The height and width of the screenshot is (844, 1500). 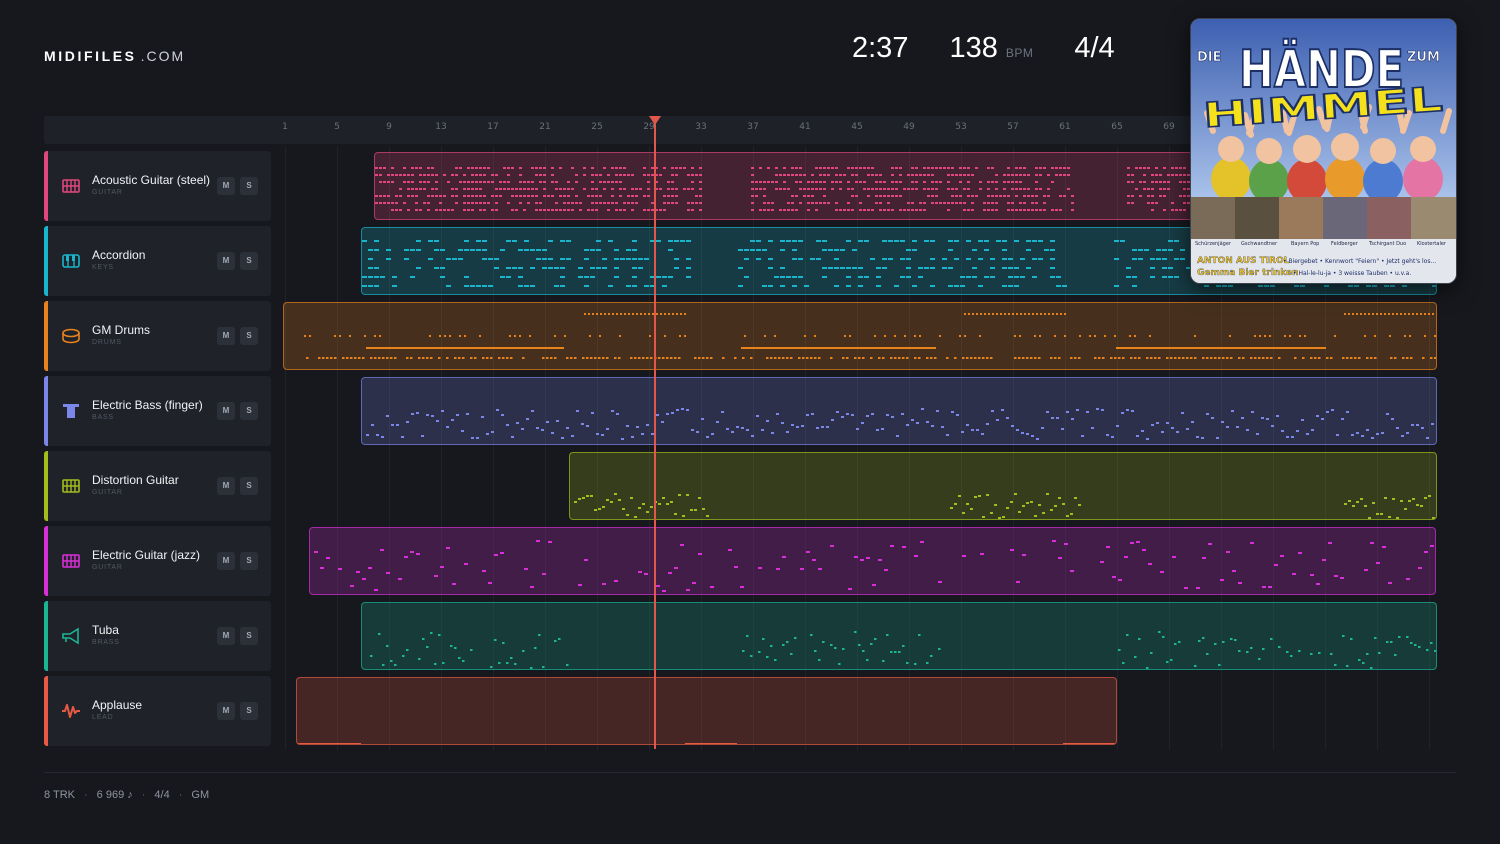 I want to click on track-header: Electric Guitar (jazz) GUITAR M S, so click(x=157, y=561).